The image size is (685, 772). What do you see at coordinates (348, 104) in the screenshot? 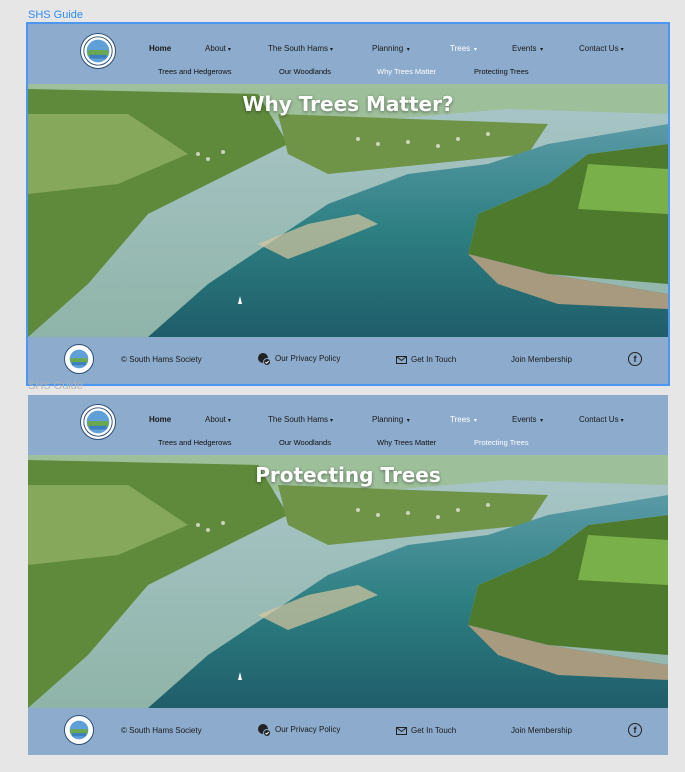
I see `hero-title: Why Trees Matter?` at bounding box center [348, 104].